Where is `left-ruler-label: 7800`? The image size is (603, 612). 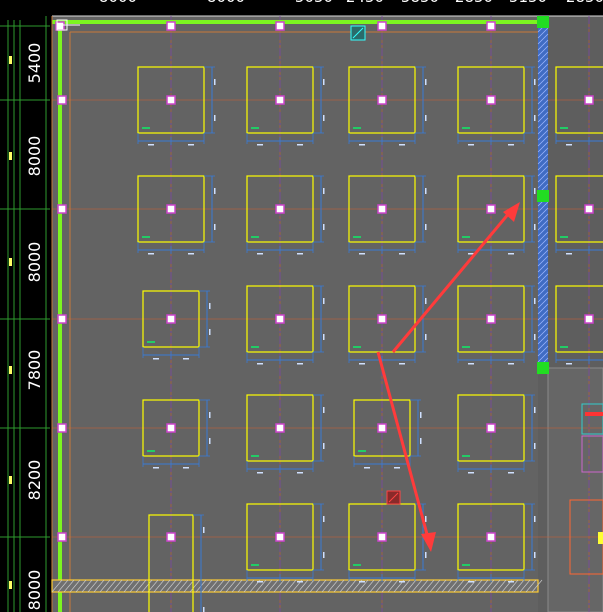 left-ruler-label: 7800 is located at coordinates (34, 370).